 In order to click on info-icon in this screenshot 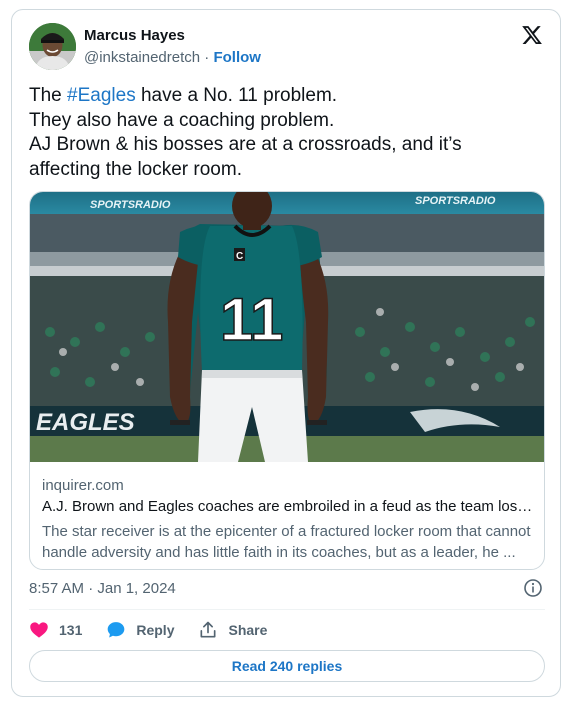, I will do `click(533, 588)`.